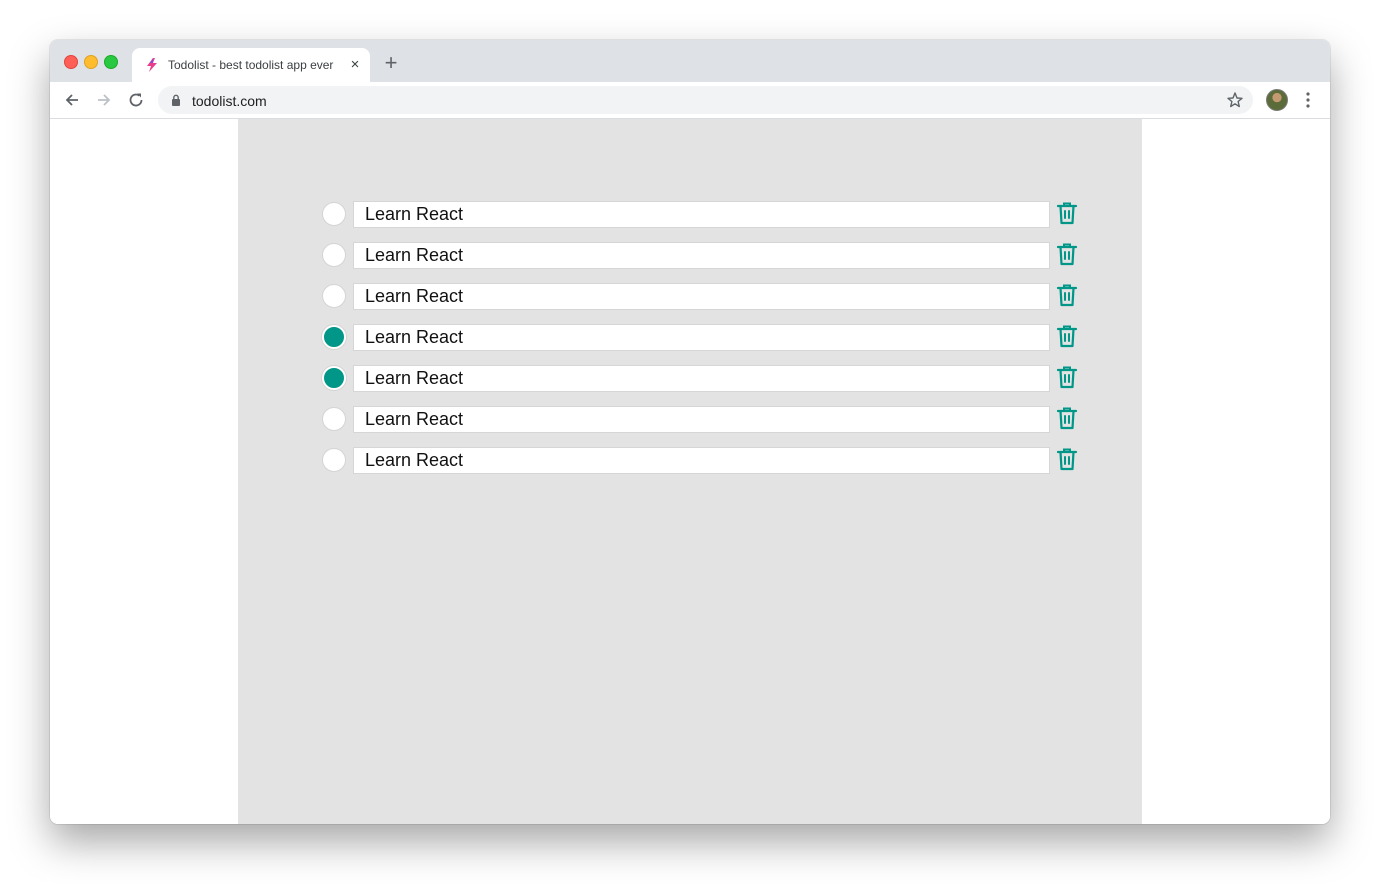  Describe the element at coordinates (1277, 100) in the screenshot. I see `profile-avatar` at that location.